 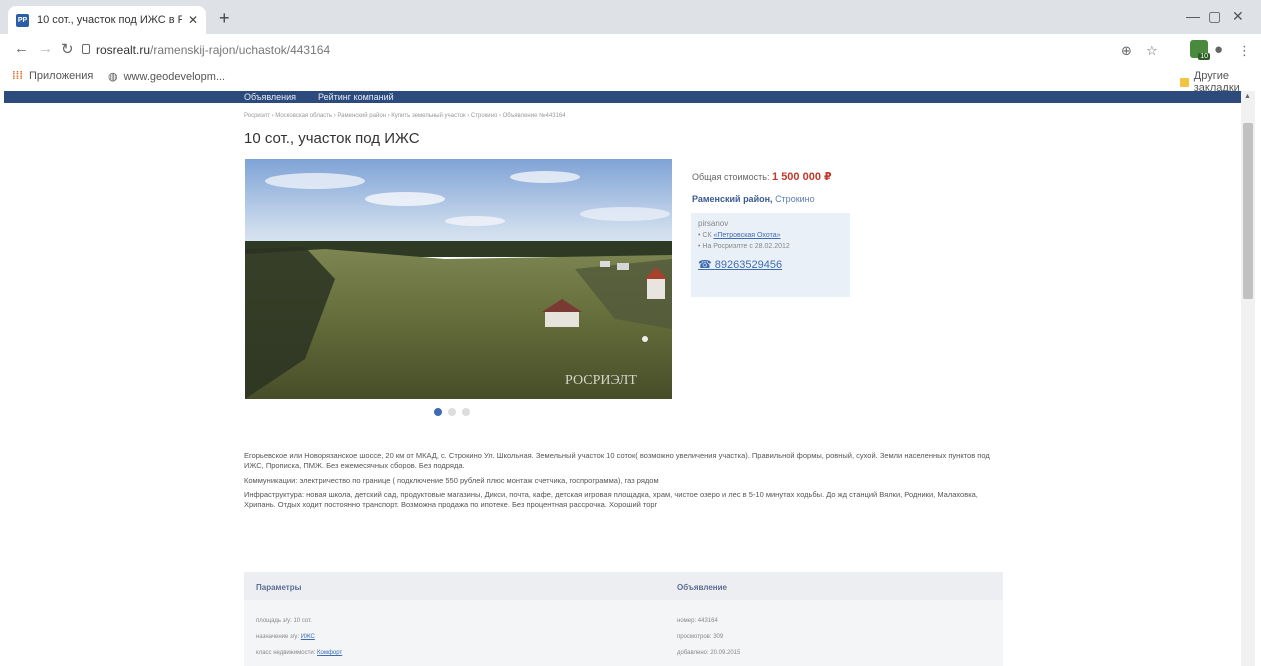 I want to click on apps-grid-icon: ⁞⁞⁞, so click(x=17, y=76).